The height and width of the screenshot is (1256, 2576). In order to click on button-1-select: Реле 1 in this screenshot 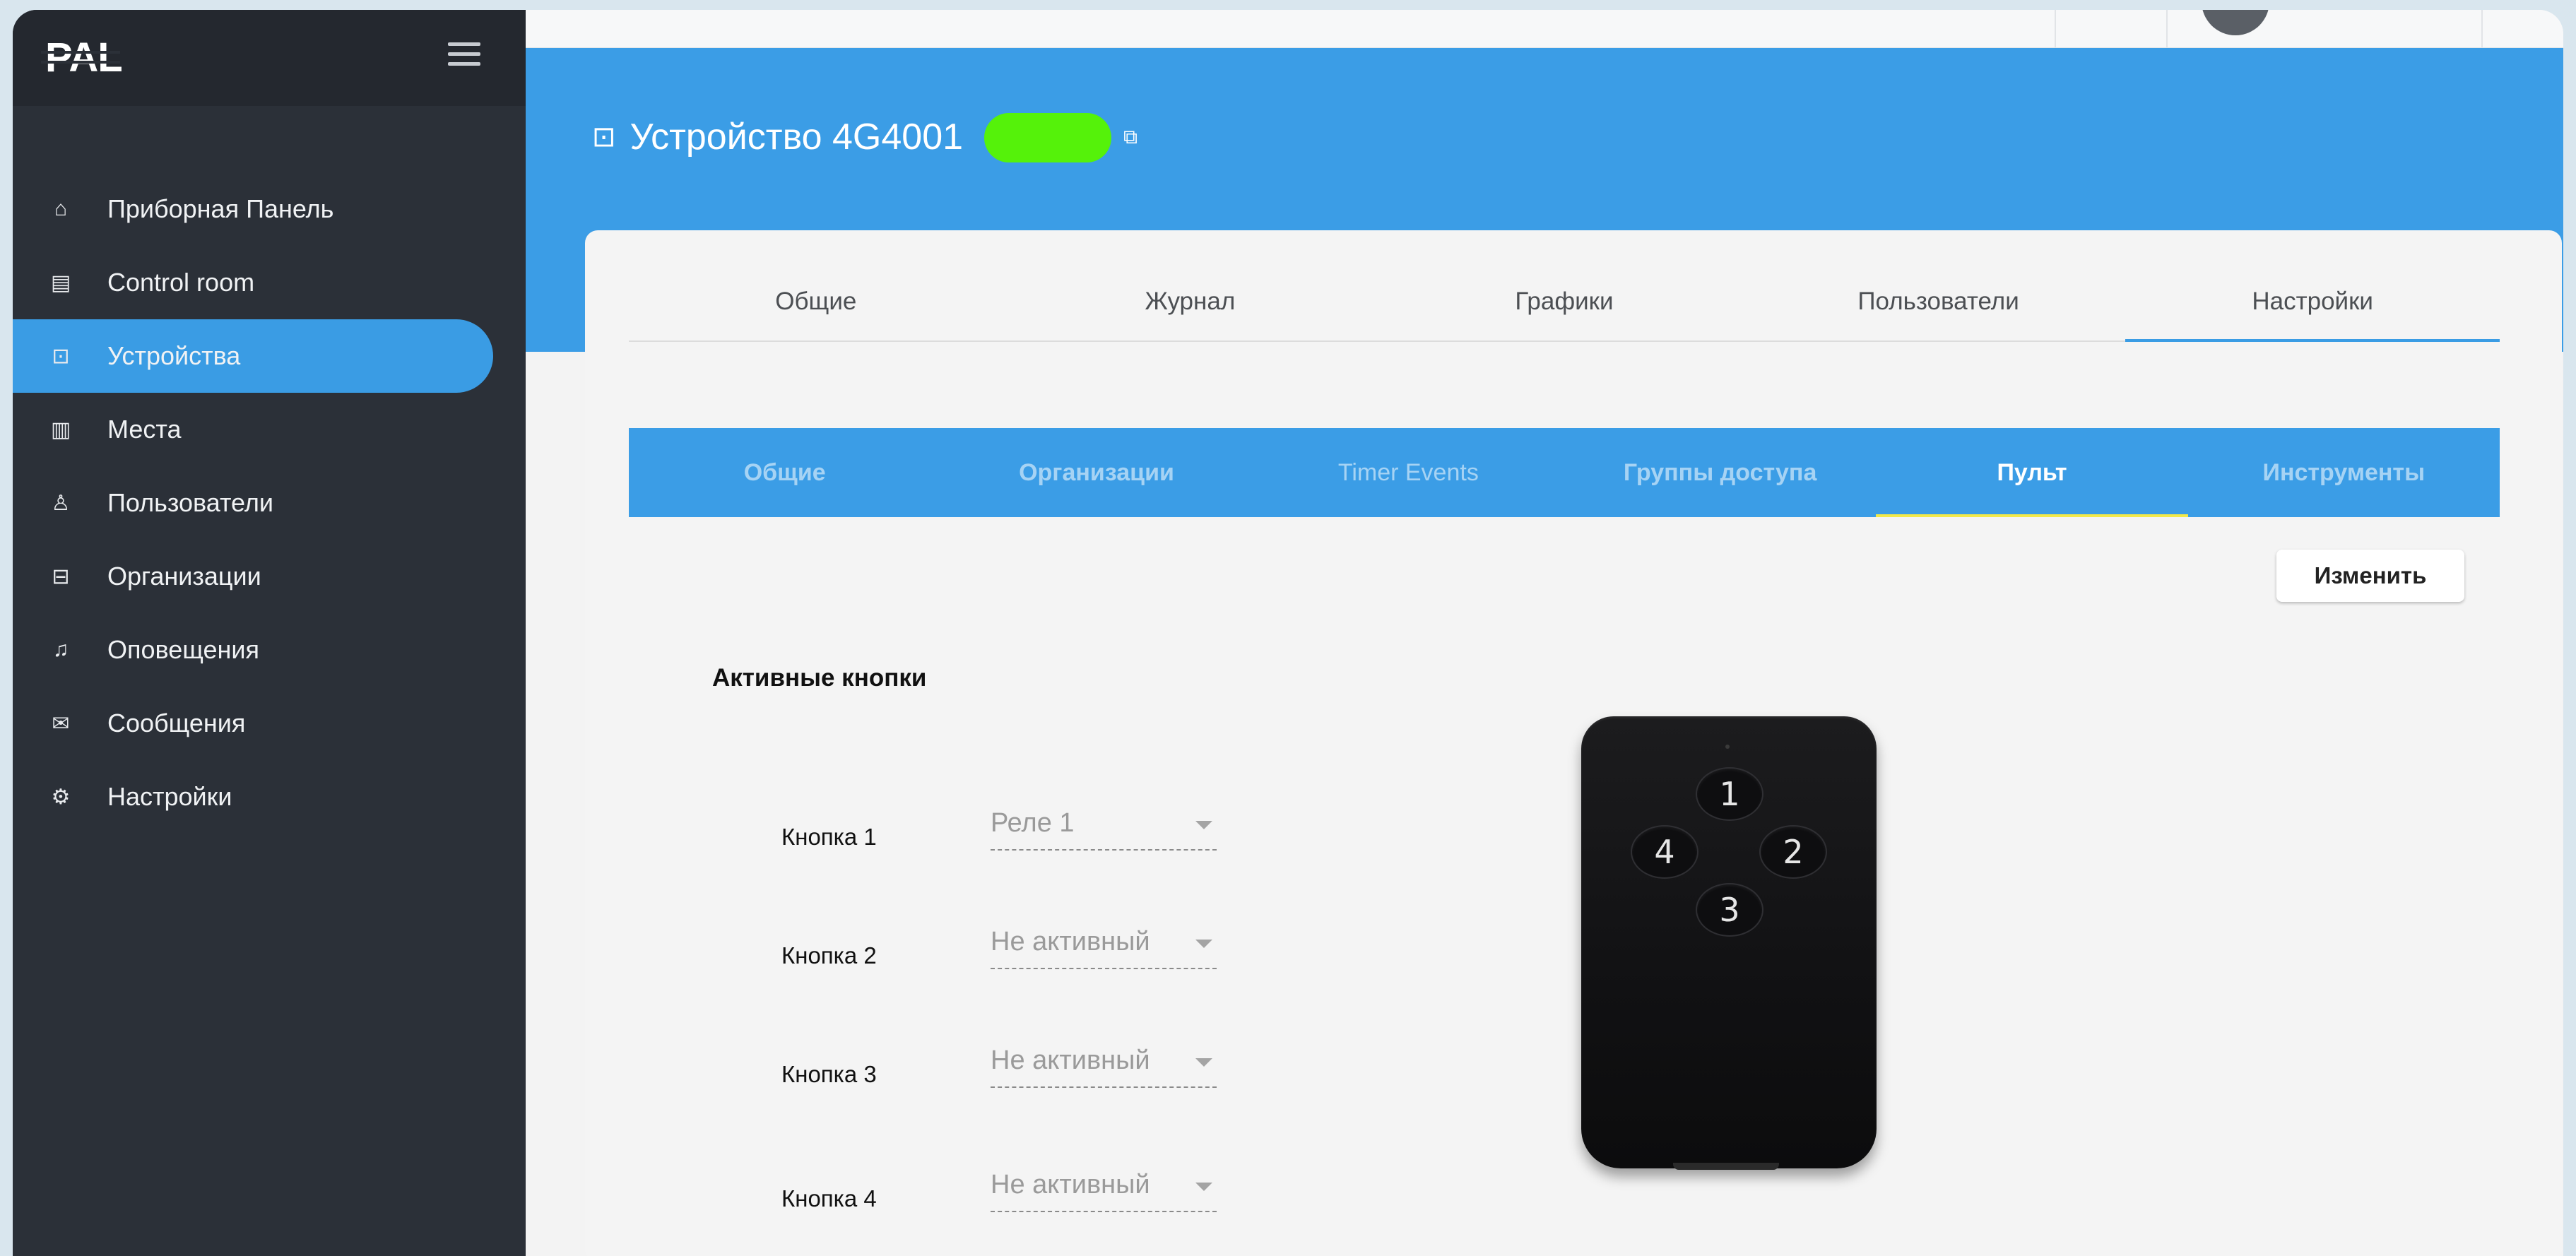, I will do `click(1104, 825)`.